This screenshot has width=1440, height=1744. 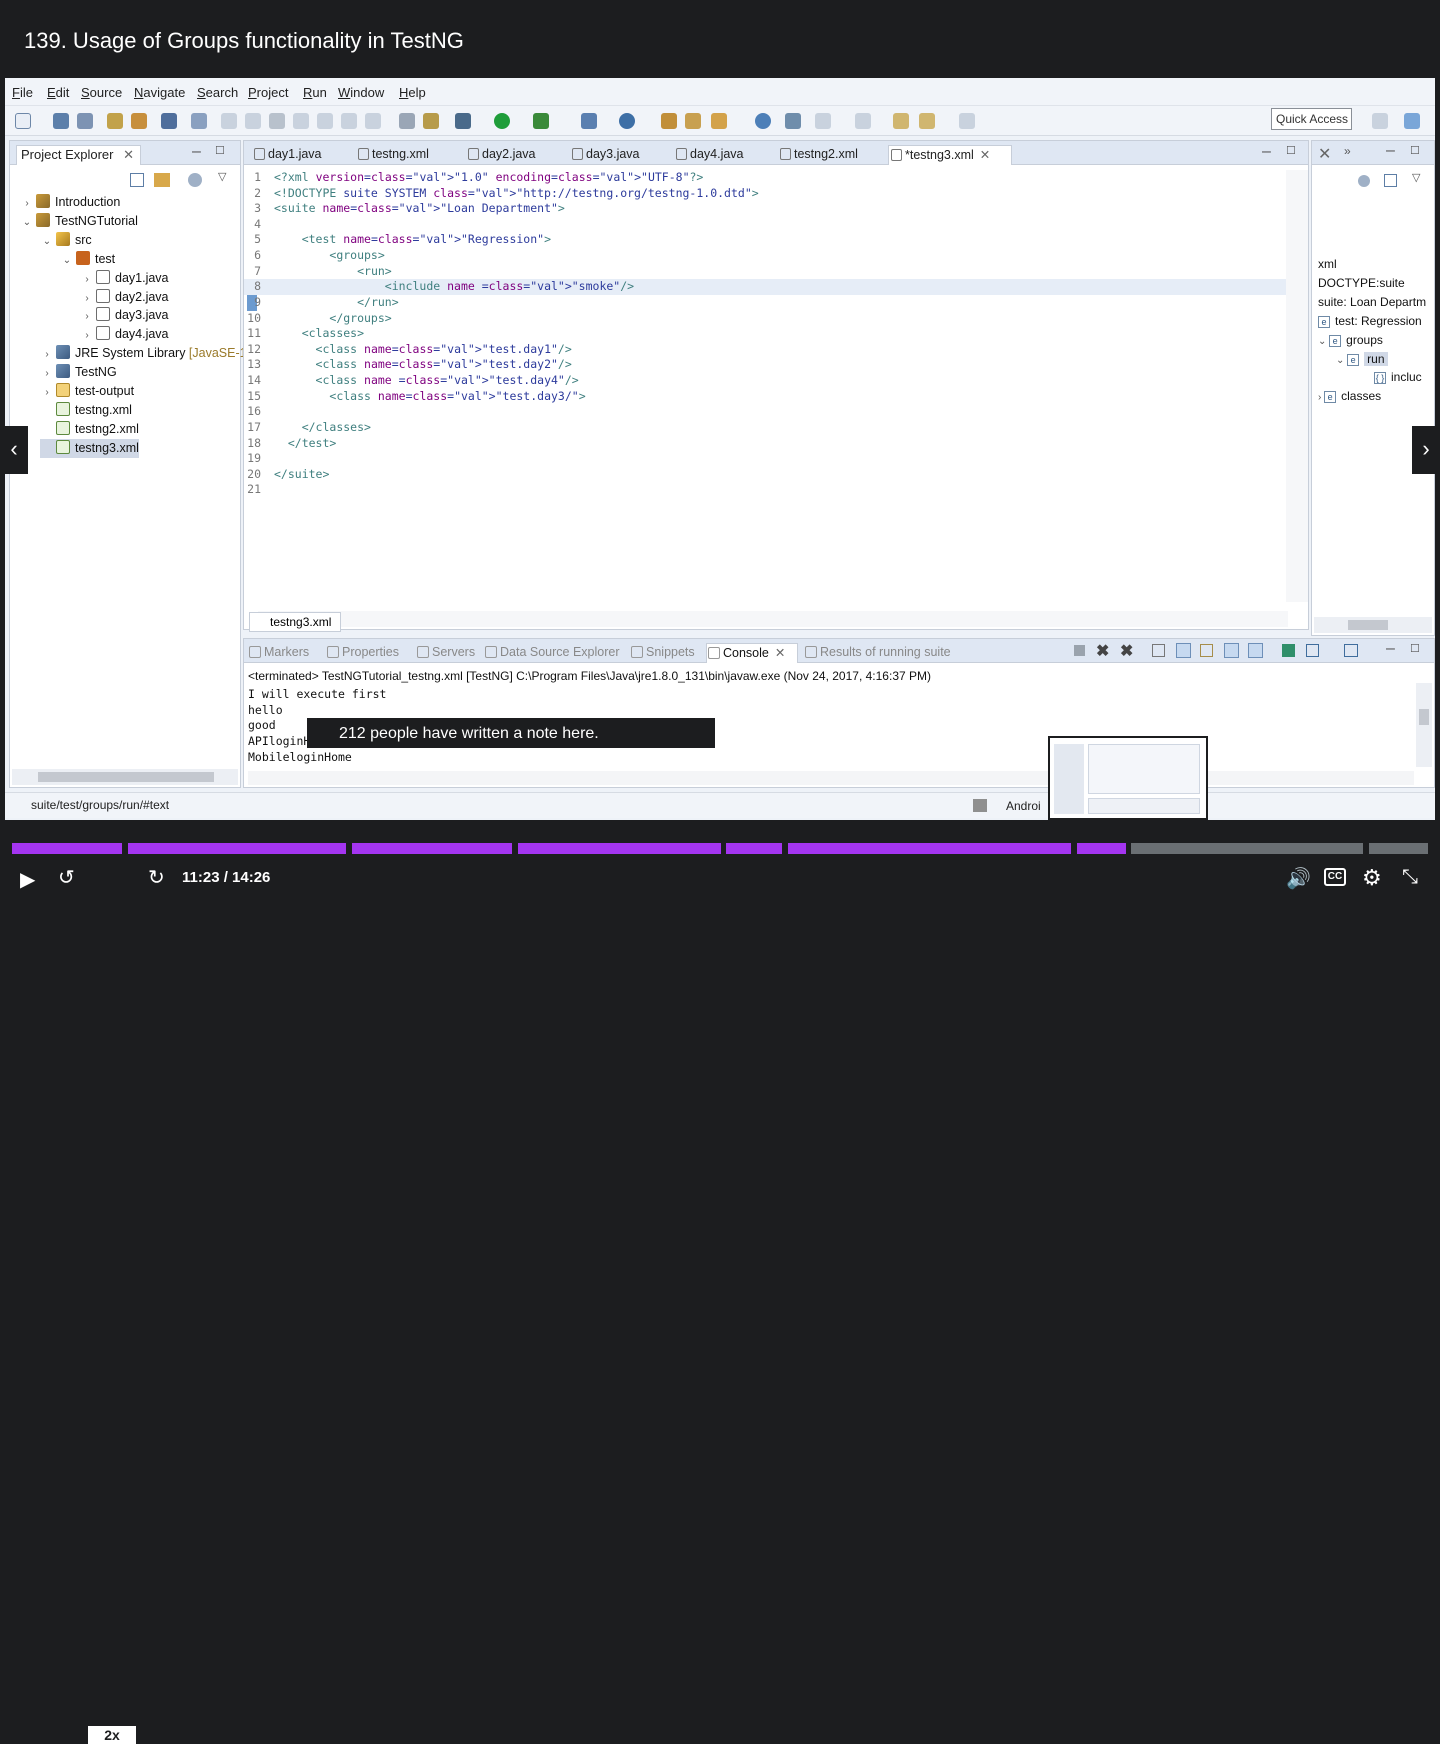 I want to click on remove-all-launches-icon: ✖, so click(x=1126, y=651).